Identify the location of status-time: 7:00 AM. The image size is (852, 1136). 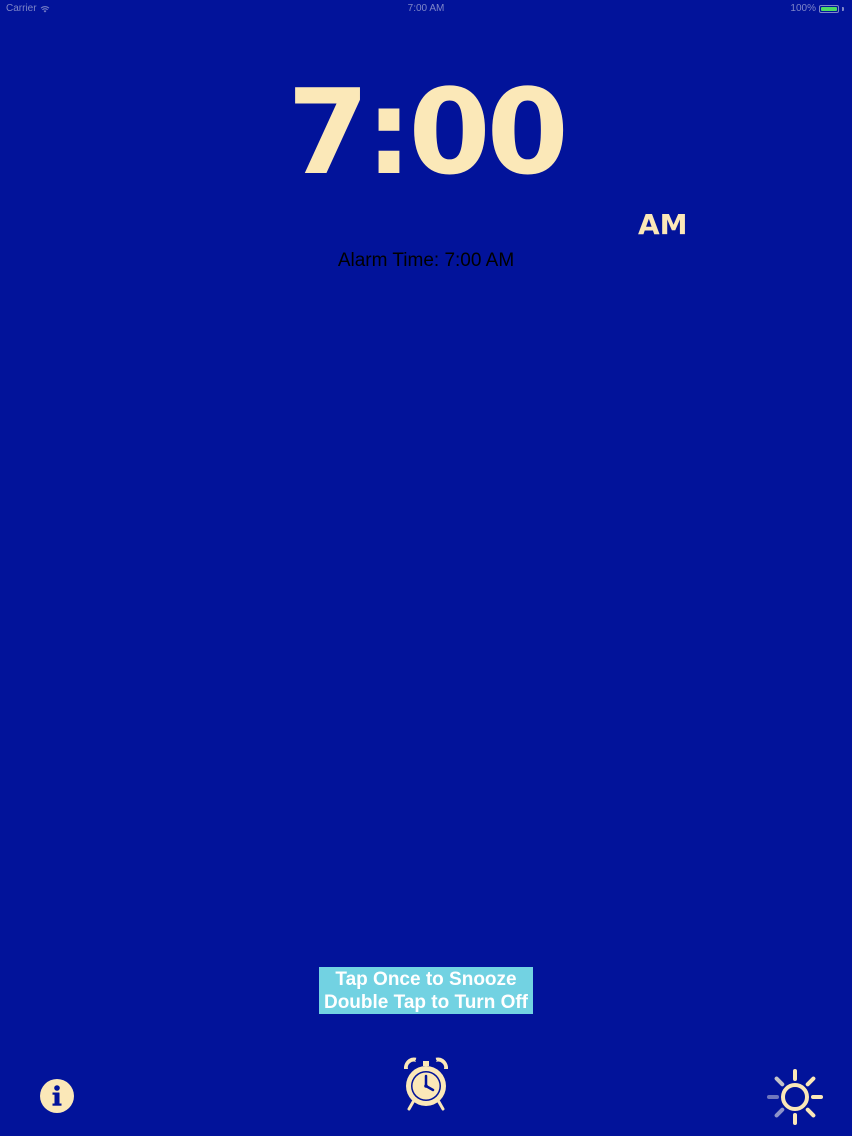
(426, 8).